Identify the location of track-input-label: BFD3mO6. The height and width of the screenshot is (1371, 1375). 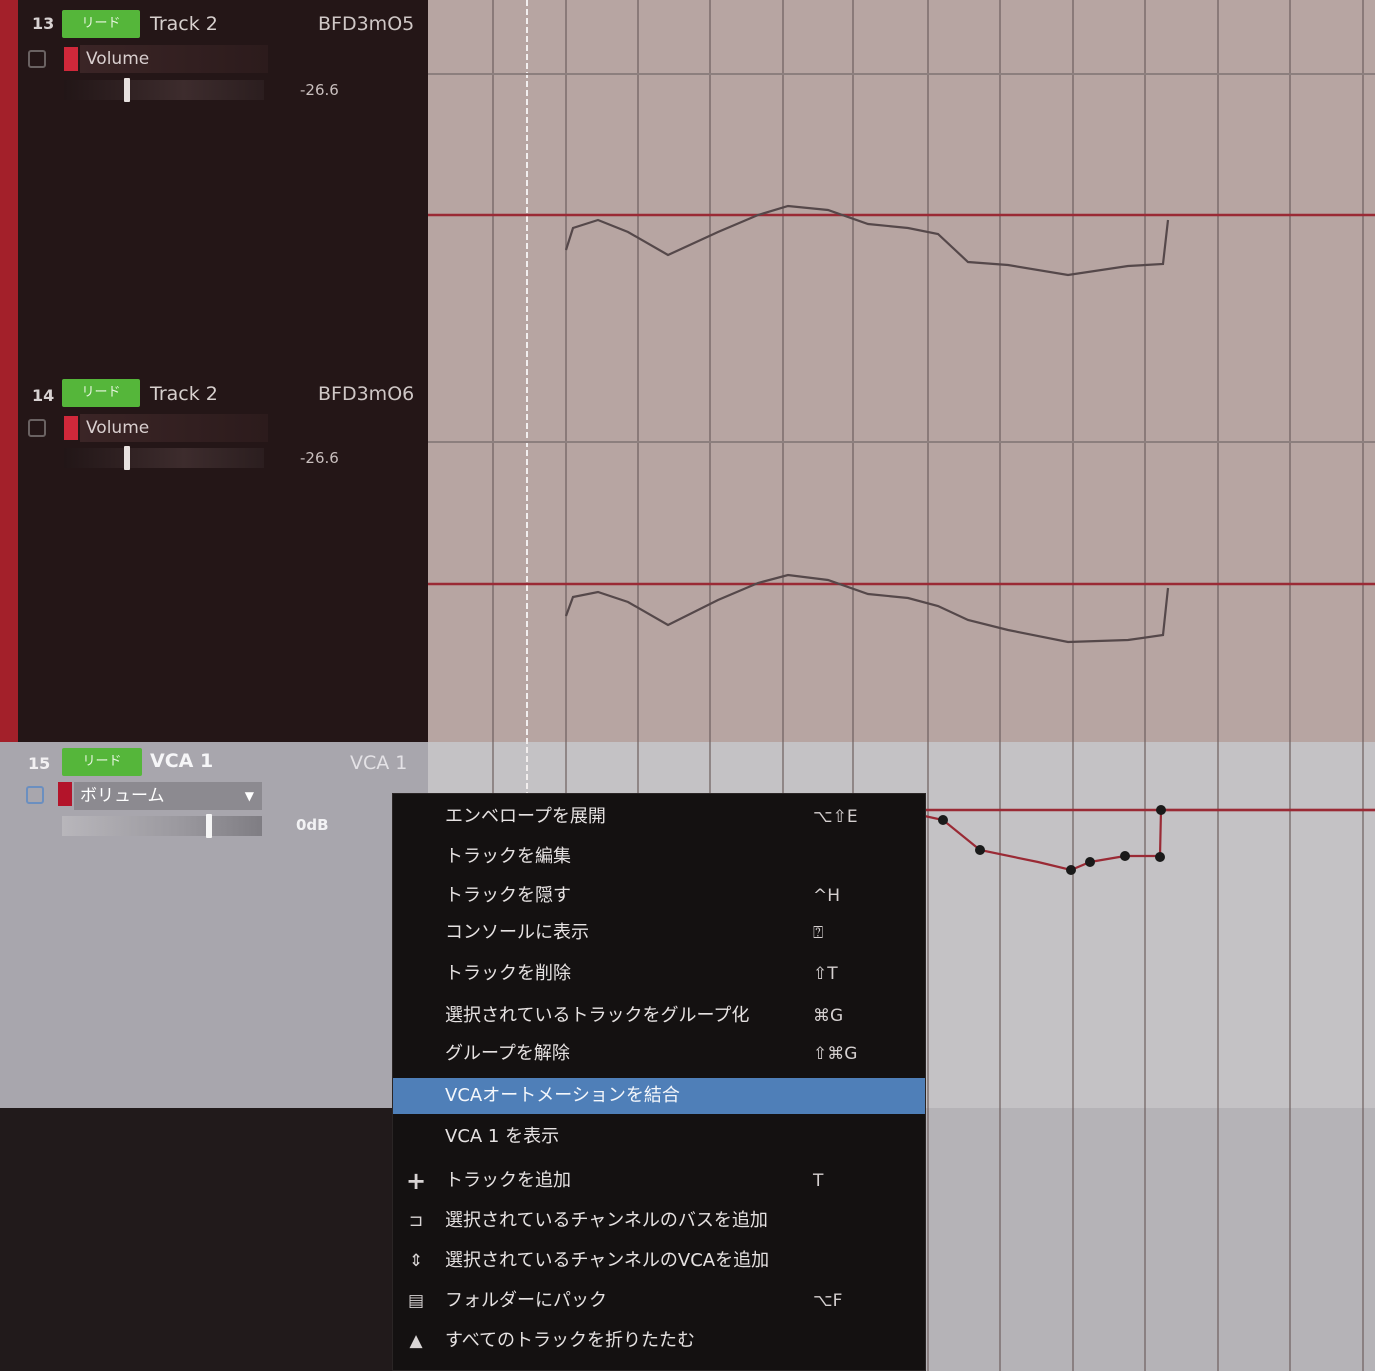
(366, 394).